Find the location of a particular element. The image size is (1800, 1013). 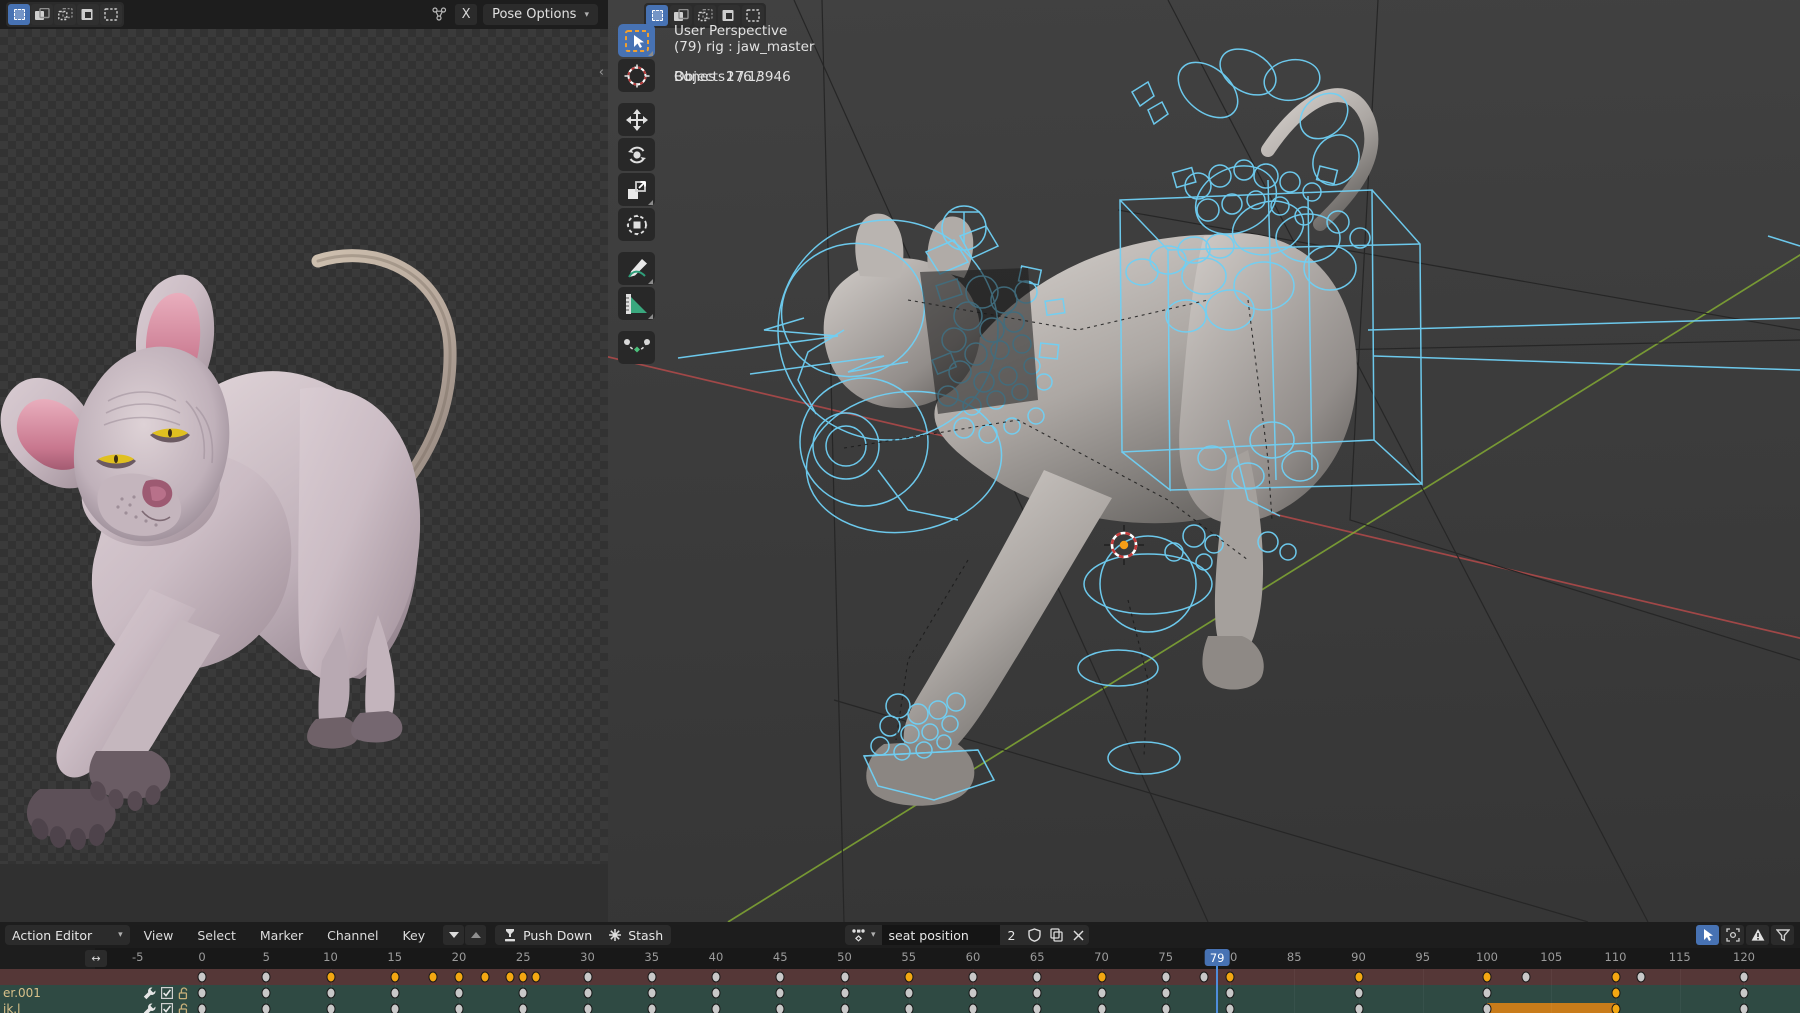

browse-down-button is located at coordinates (454, 935).